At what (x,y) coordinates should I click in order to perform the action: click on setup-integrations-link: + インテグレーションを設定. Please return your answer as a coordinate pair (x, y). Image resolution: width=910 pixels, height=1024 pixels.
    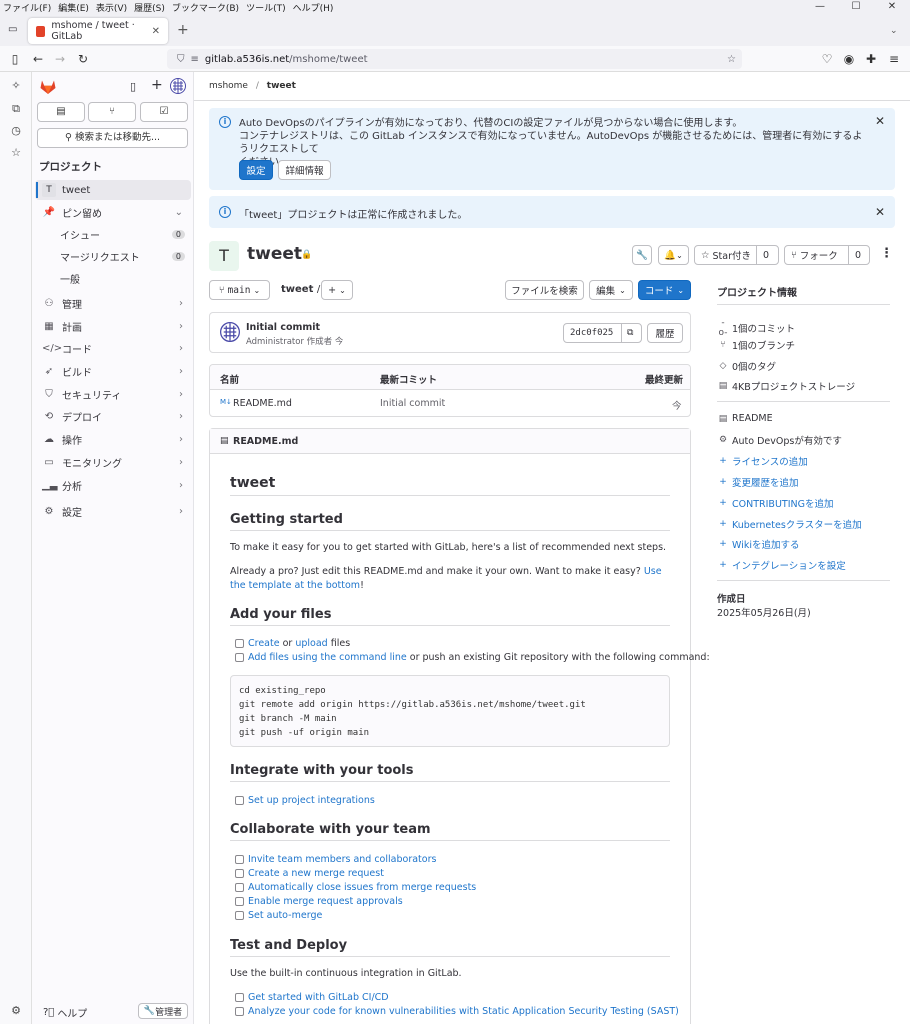
    Looking at the image, I should click on (781, 565).